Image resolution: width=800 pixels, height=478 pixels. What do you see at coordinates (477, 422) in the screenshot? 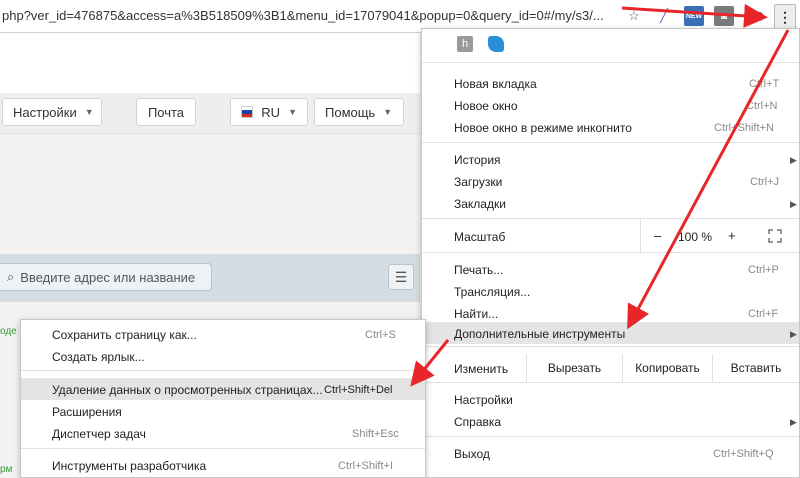
I see `menu-help: Справка` at bounding box center [477, 422].